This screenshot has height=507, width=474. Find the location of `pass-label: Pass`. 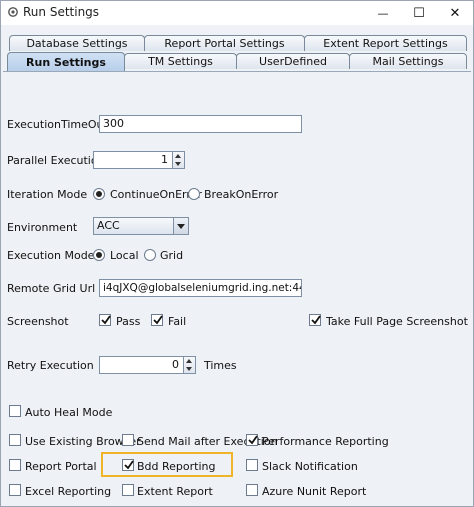

pass-label: Pass is located at coordinates (128, 321).